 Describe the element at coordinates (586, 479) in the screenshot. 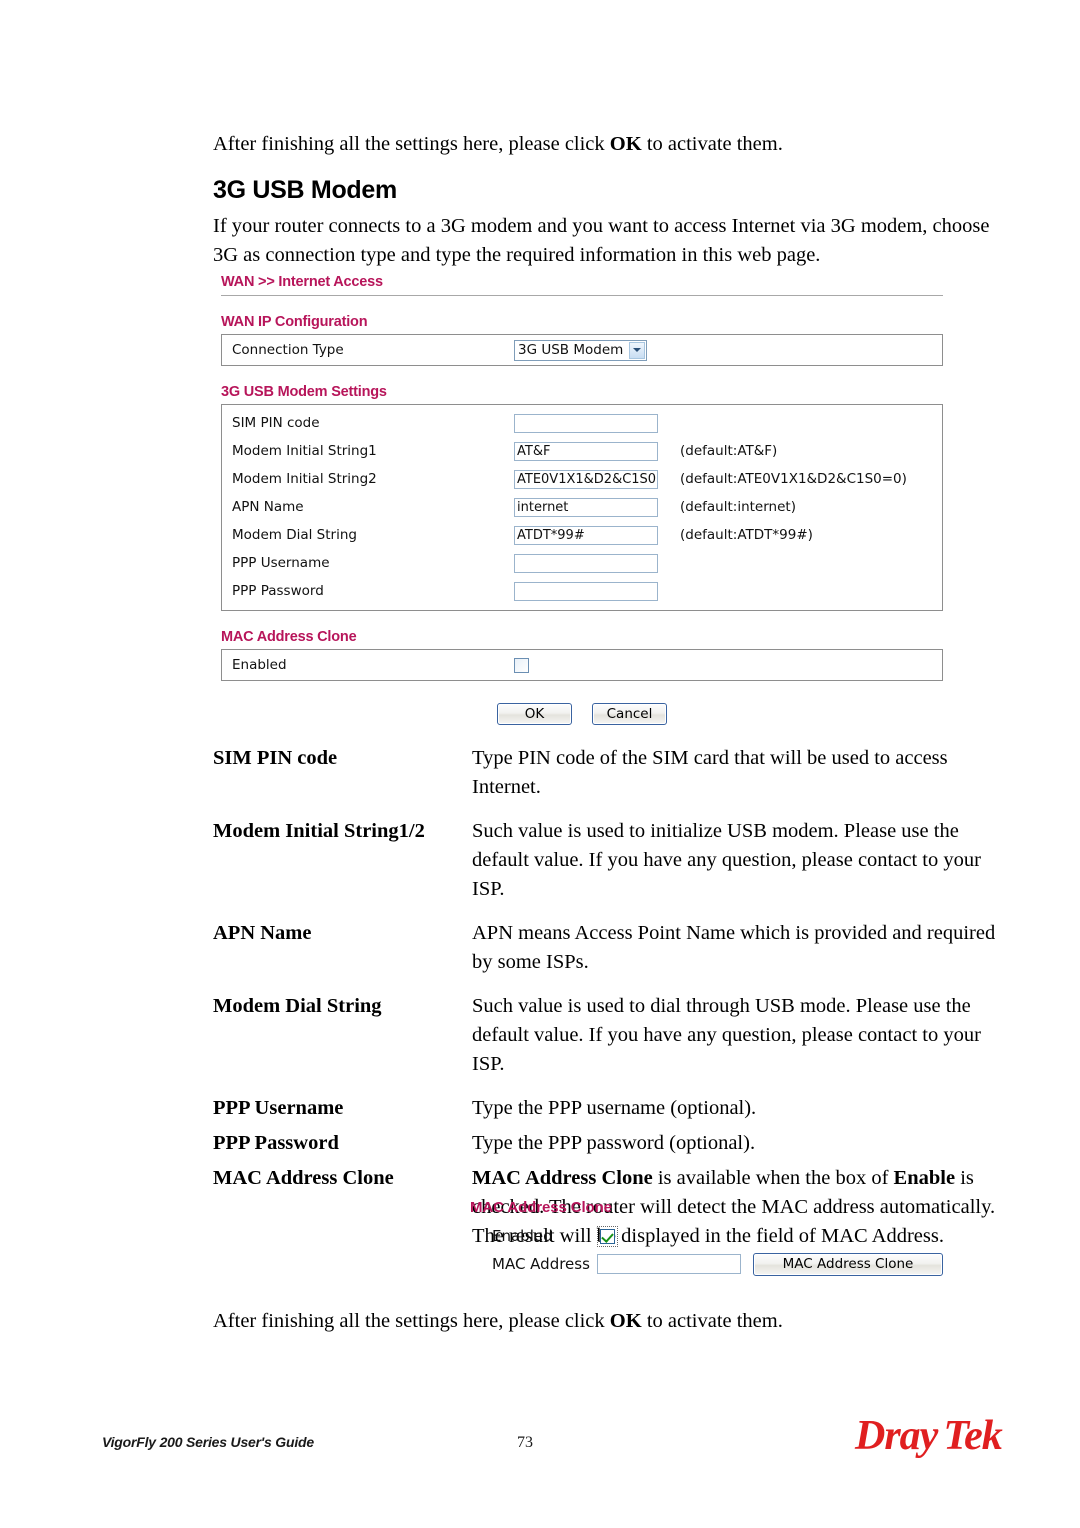

I see `modem-initial-string2-input: ATE0V1X1&D2&C1S0=0` at that location.